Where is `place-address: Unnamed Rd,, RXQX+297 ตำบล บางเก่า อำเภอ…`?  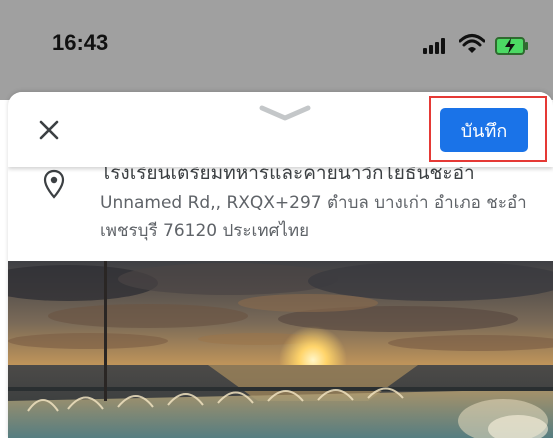 place-address: Unnamed Rd,, RXQX+297 ตำบล บางเก่า อำเภอ… is located at coordinates (313, 217).